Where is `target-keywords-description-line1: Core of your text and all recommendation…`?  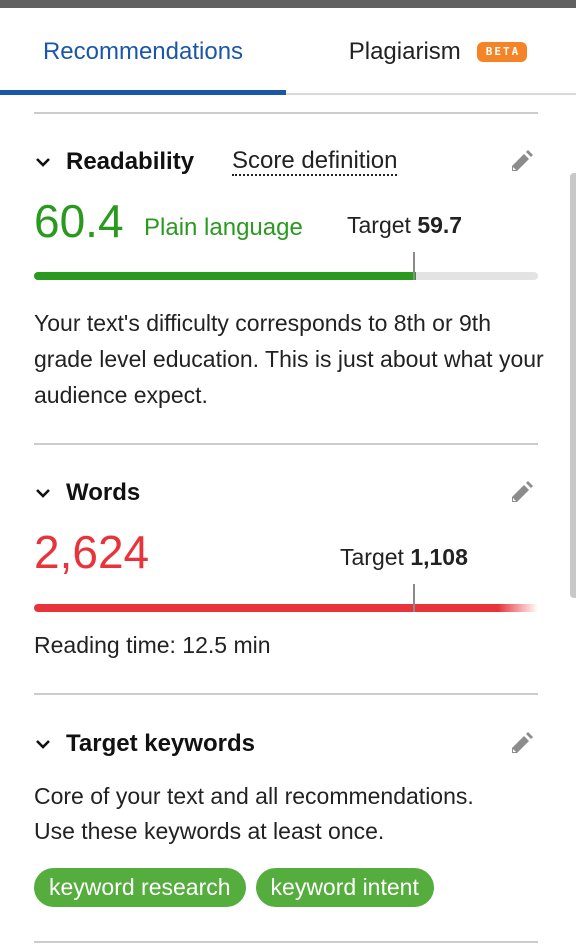 target-keywords-description-line1: Core of your text and all recommendation… is located at coordinates (254, 796).